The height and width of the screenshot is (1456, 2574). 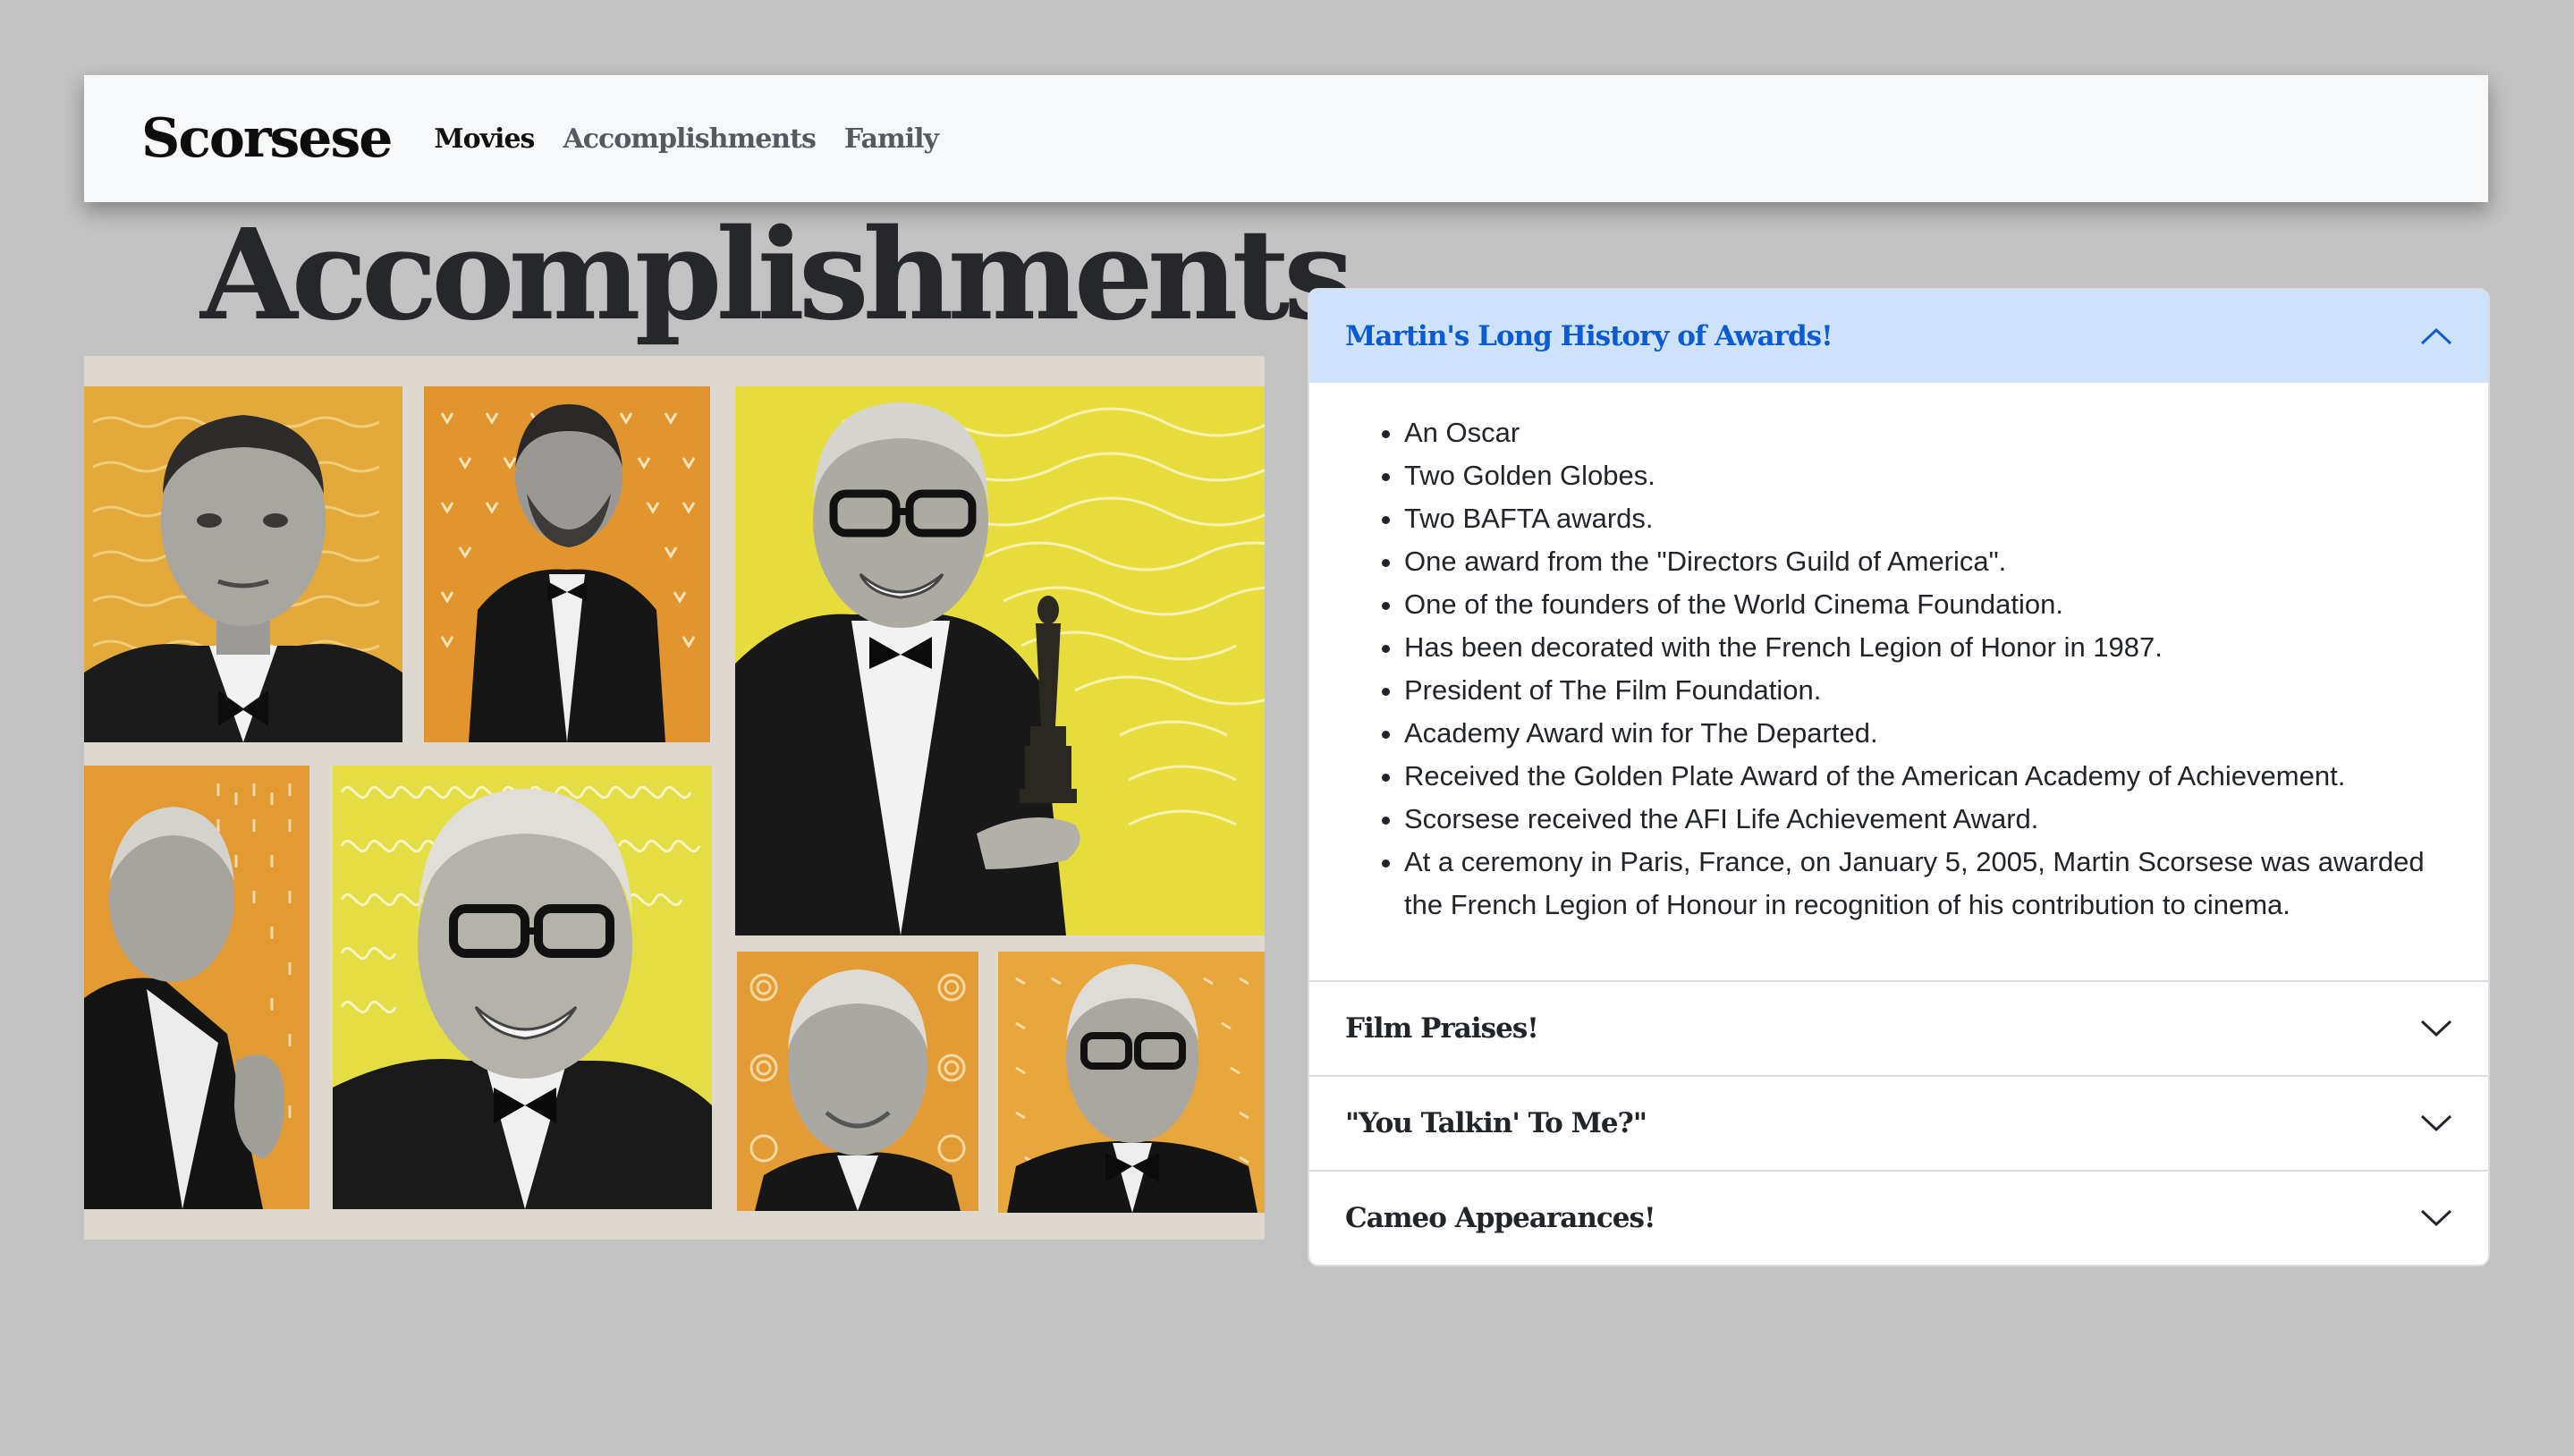 What do you see at coordinates (1928, 733) in the screenshot?
I see `list-item: Academy Award win for The Departed.` at bounding box center [1928, 733].